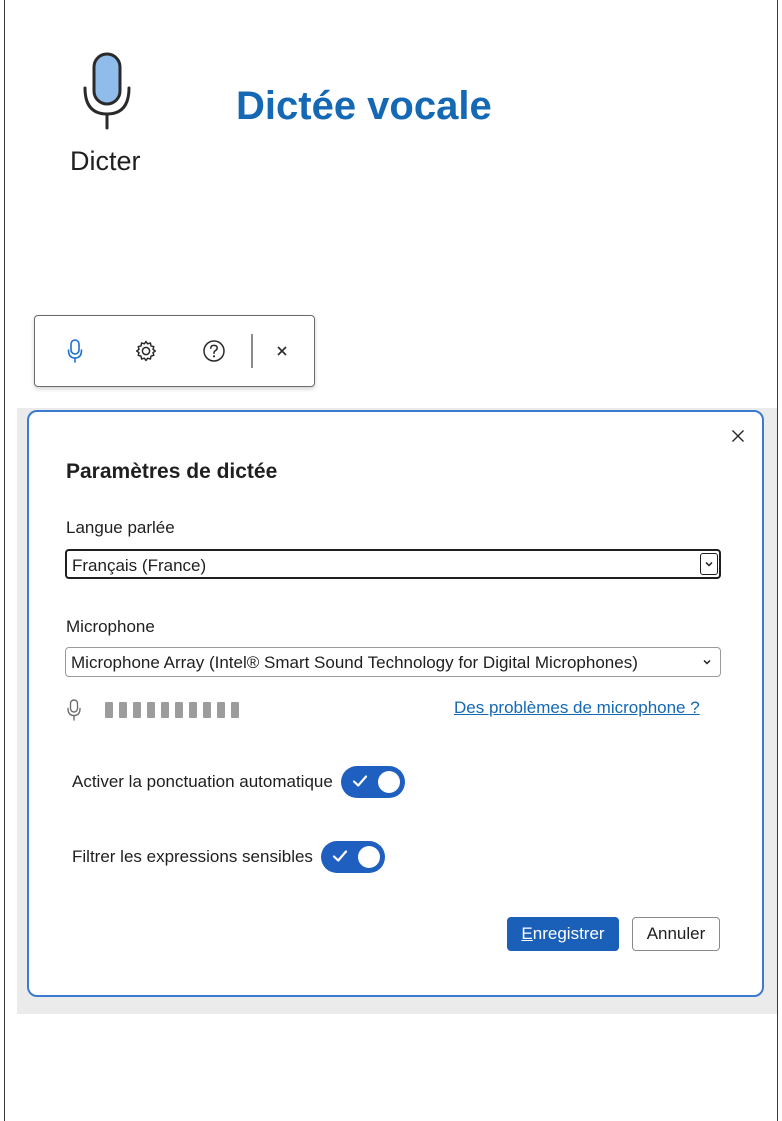 Image resolution: width=782 pixels, height=1121 pixels. Describe the element at coordinates (352, 857) in the screenshot. I see `sensitive-filter-toggle` at that location.